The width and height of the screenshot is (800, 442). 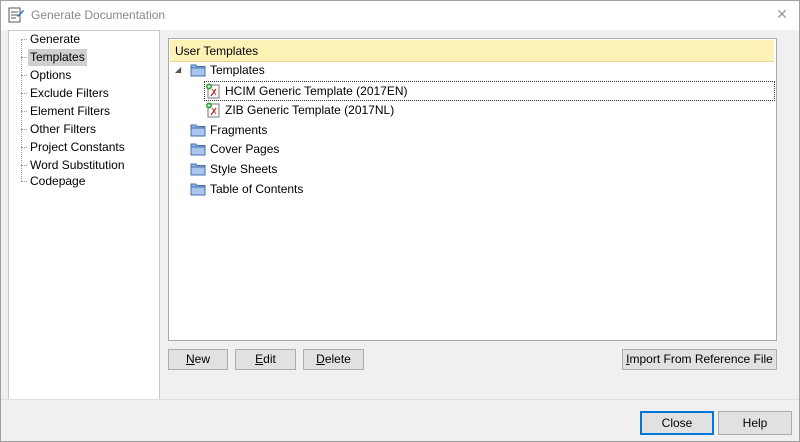 What do you see at coordinates (239, 130) in the screenshot?
I see `folder-label: Fragments` at bounding box center [239, 130].